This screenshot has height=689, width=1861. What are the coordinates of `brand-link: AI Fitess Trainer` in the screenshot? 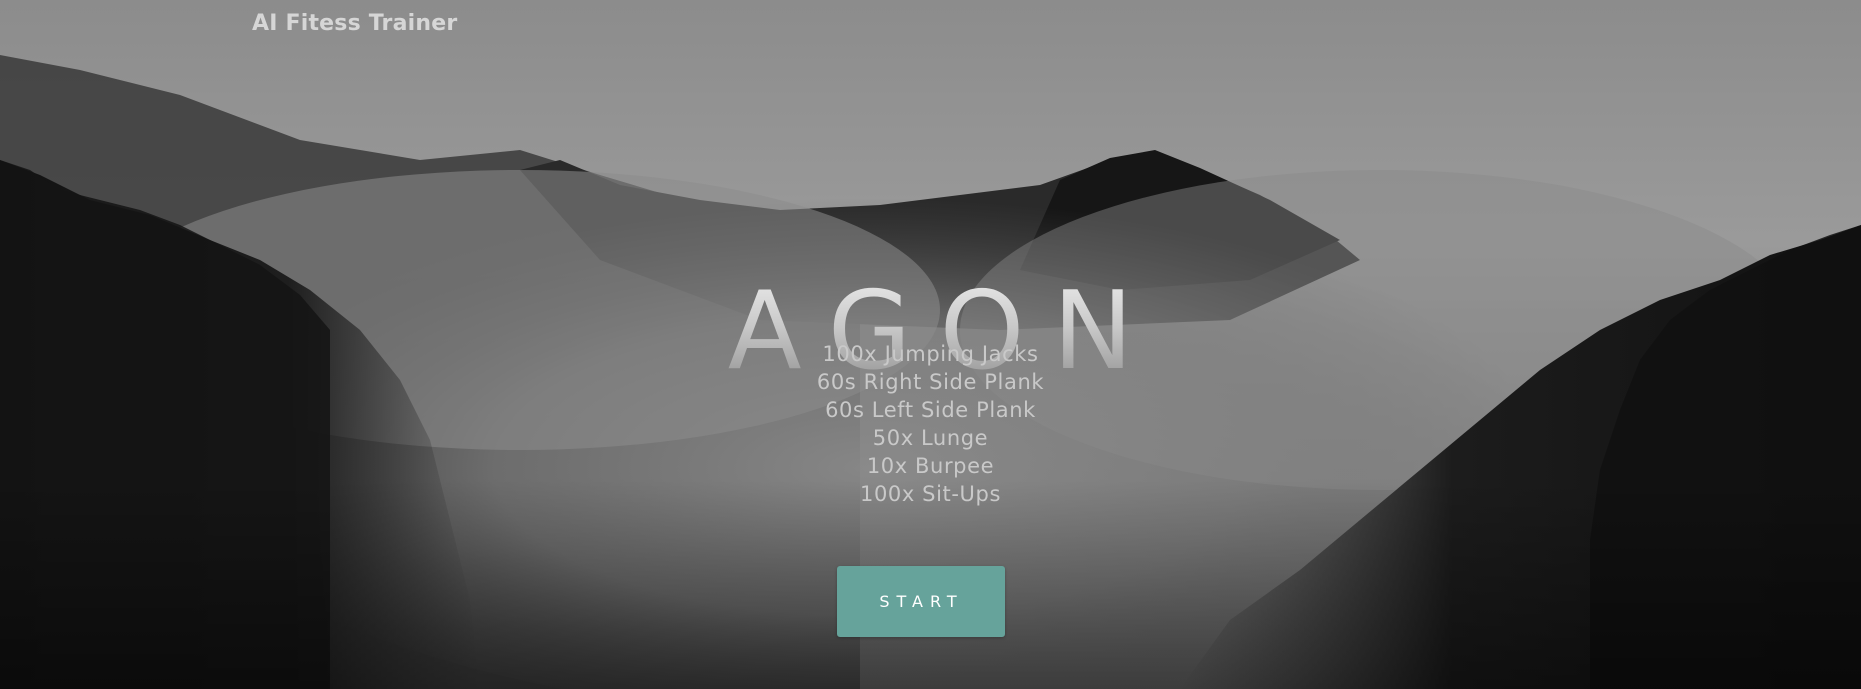 It's located at (354, 23).